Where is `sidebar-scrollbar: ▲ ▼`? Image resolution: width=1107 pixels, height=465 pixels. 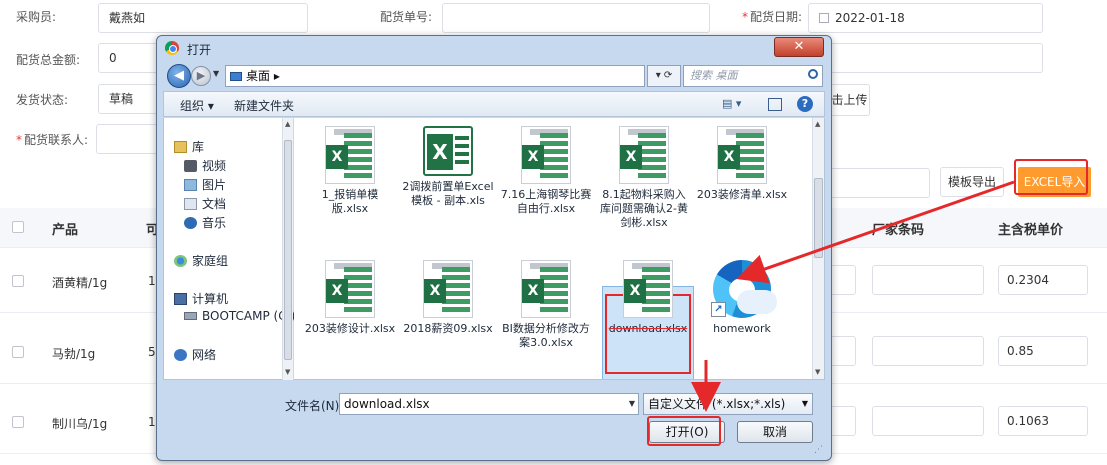
sidebar-scrollbar: ▲ ▼ is located at coordinates (287, 249).